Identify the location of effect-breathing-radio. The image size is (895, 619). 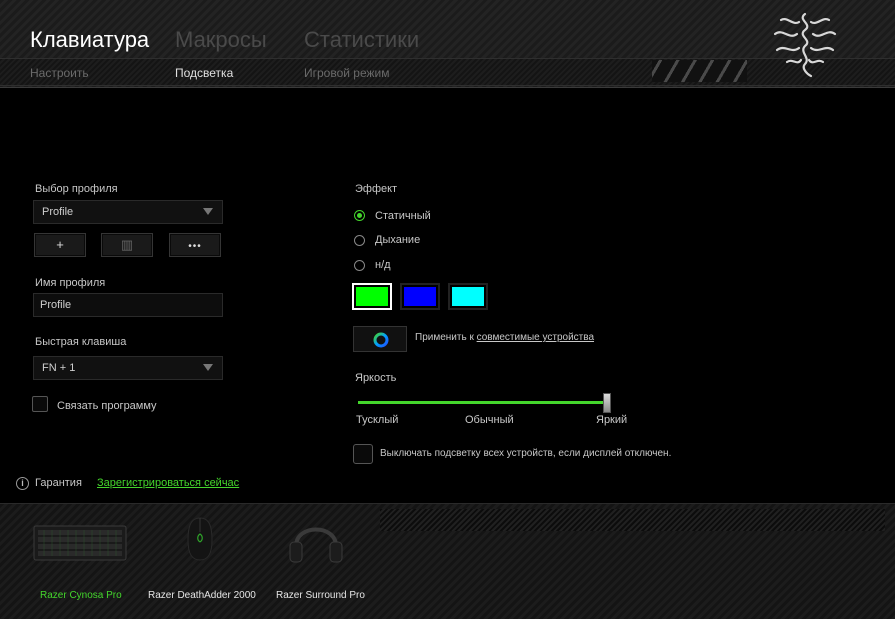
(359, 240).